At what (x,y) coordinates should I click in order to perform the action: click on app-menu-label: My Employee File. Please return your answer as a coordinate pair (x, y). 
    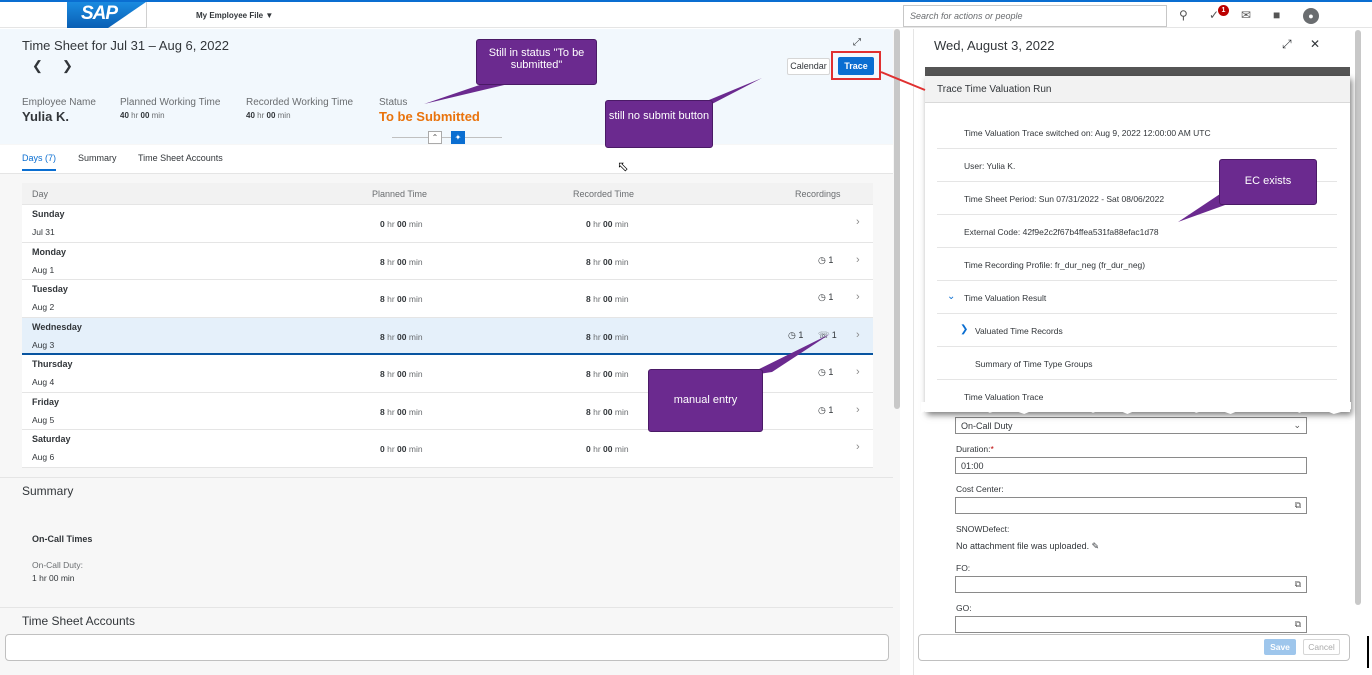
    Looking at the image, I should click on (230, 15).